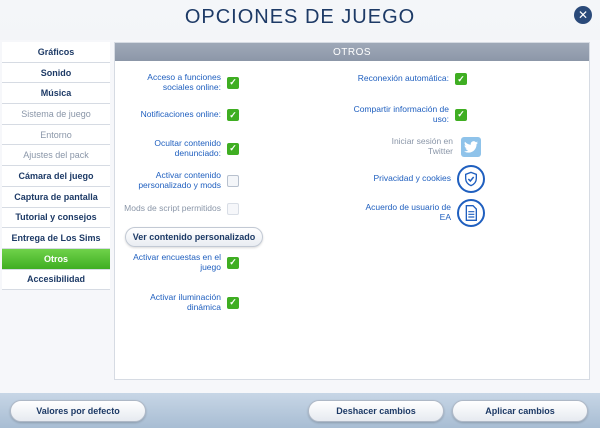 Image resolution: width=600 pixels, height=428 pixels. I want to click on view-custom-content-button: Ver contenido personalizado, so click(194, 237).